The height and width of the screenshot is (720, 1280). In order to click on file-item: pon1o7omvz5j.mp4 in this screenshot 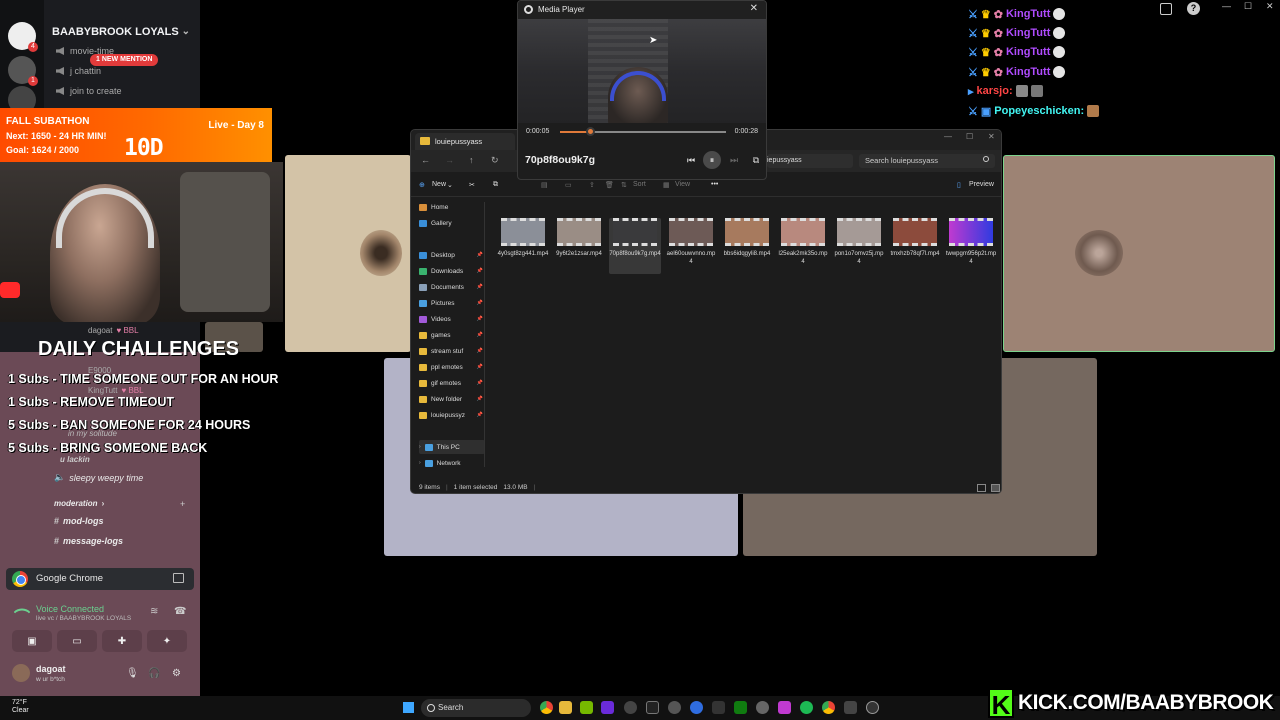, I will do `click(859, 246)`.